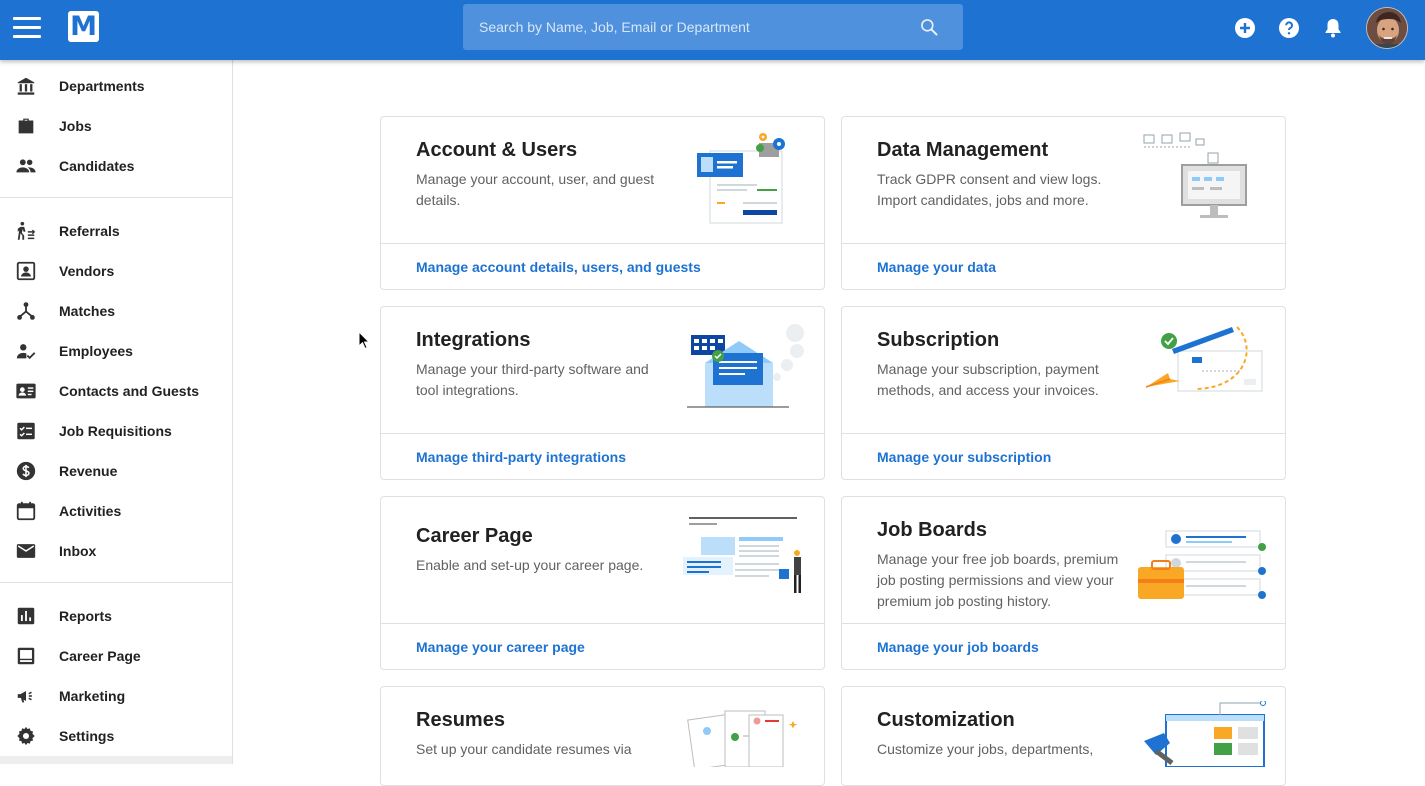 The height and width of the screenshot is (786, 1425). I want to click on user-avatar, so click(1387, 28).